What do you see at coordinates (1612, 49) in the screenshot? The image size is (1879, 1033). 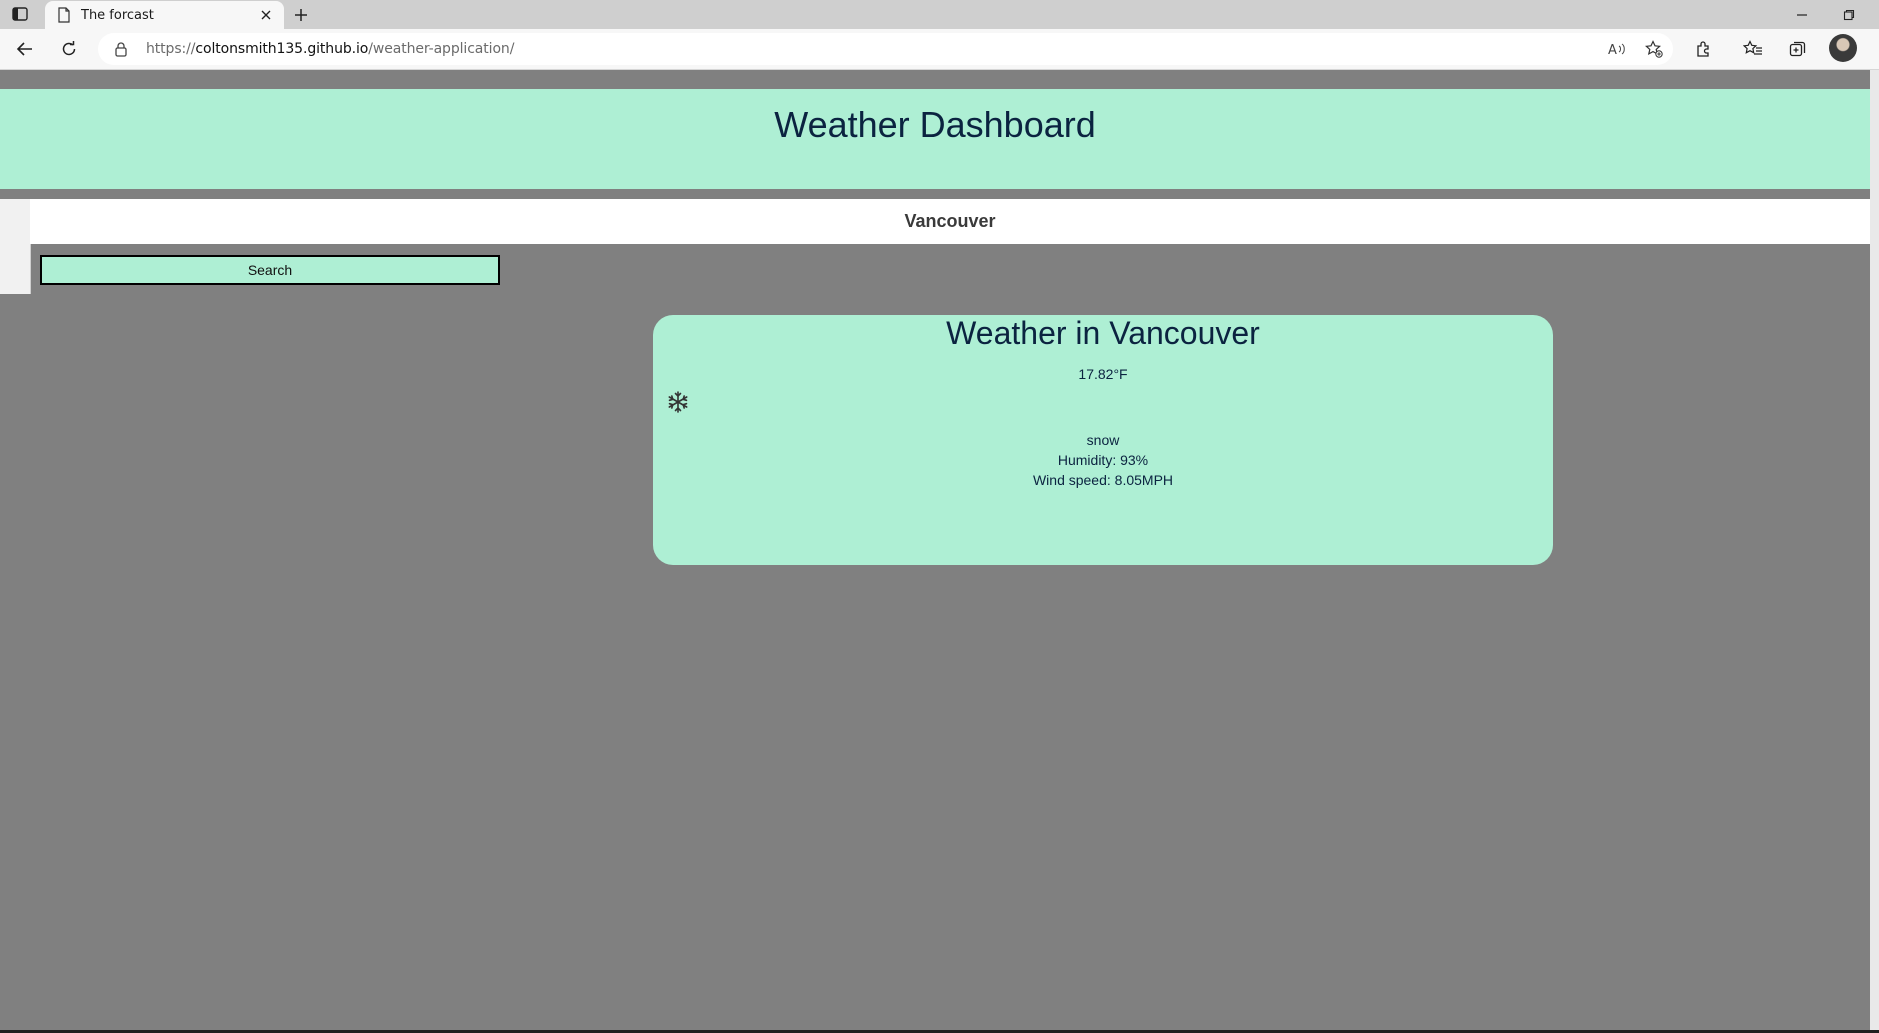 I see `svg-text: A` at bounding box center [1612, 49].